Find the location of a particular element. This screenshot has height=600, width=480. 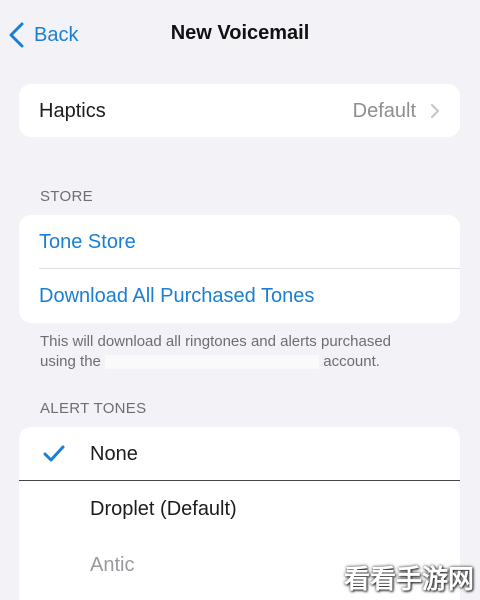

haptics-card: Haptics Default is located at coordinates (239, 110).